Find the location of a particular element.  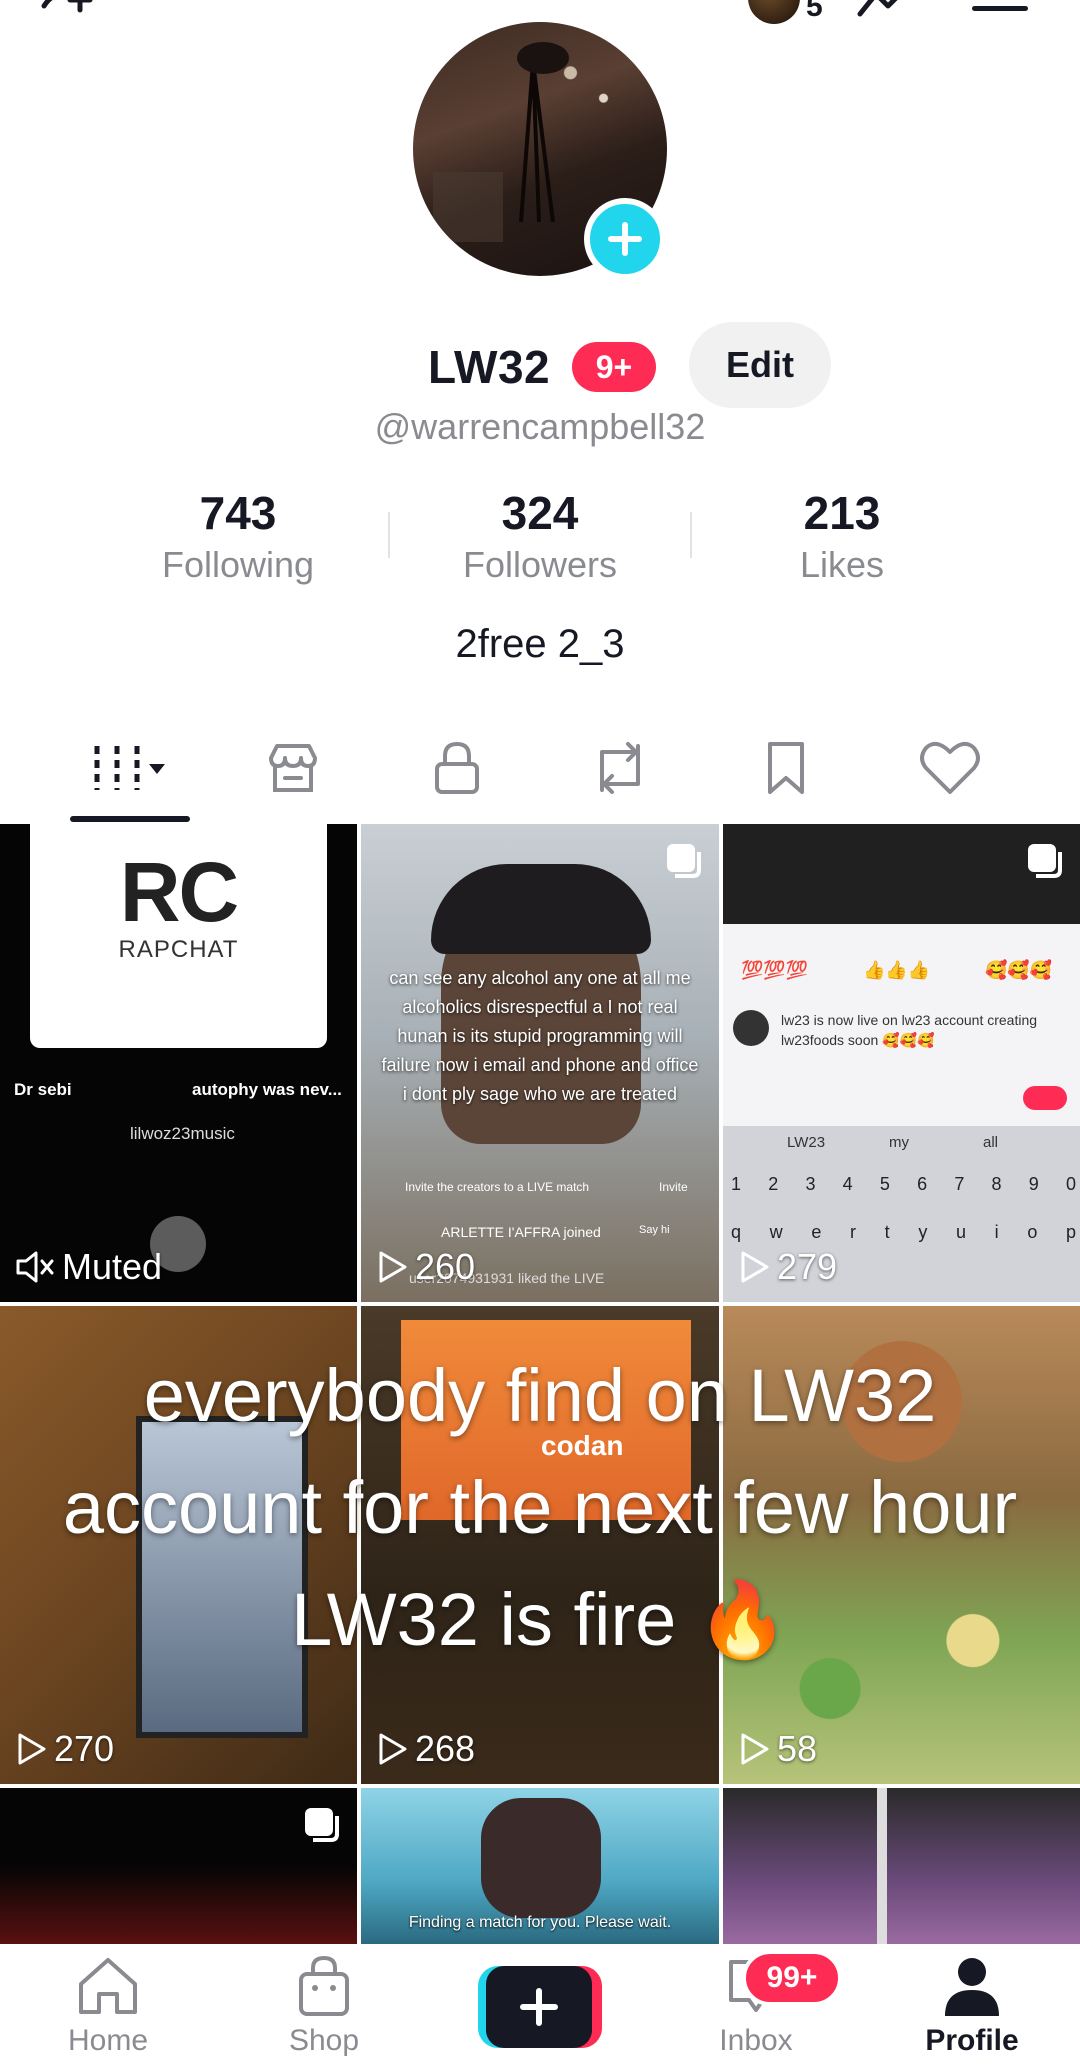

menu-icon is located at coordinates (1000, 8).